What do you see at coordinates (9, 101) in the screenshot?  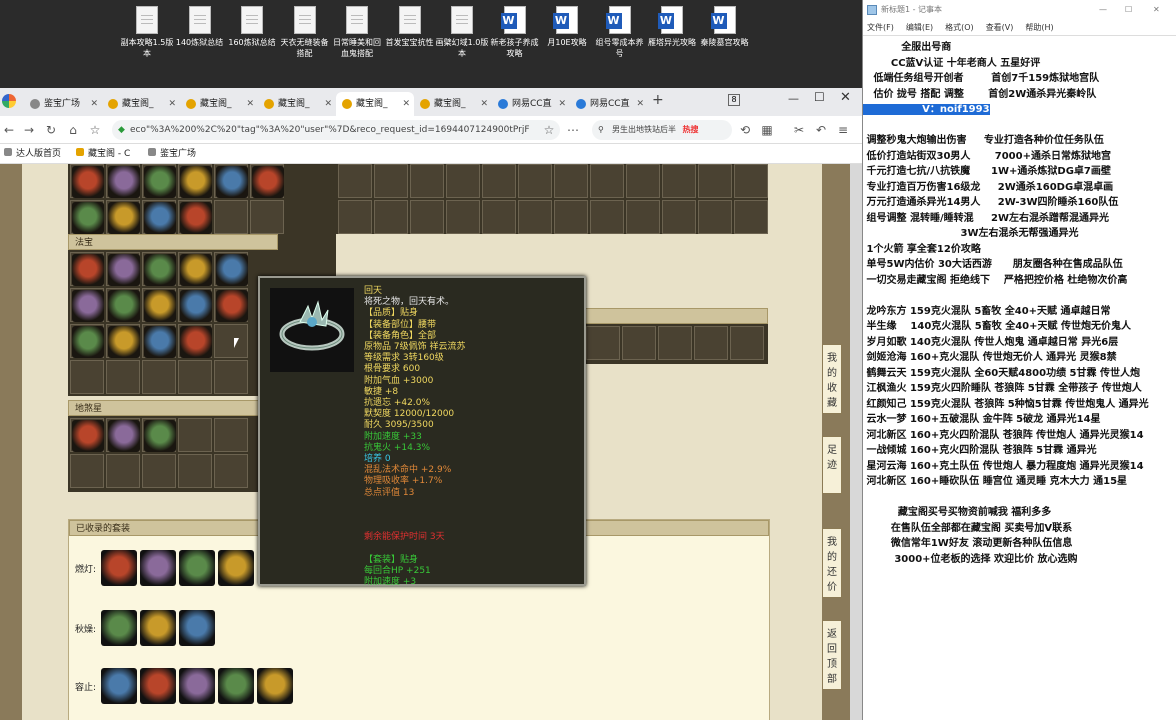 I see `browser-logo-icon` at bounding box center [9, 101].